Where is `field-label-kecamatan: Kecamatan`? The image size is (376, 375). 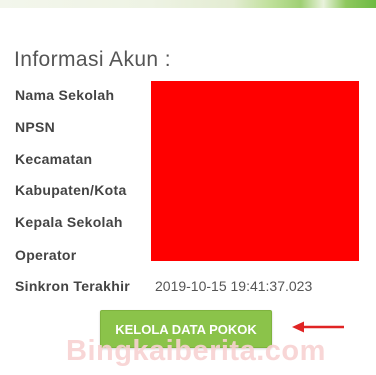 field-label-kecamatan: Kecamatan is located at coordinates (54, 159).